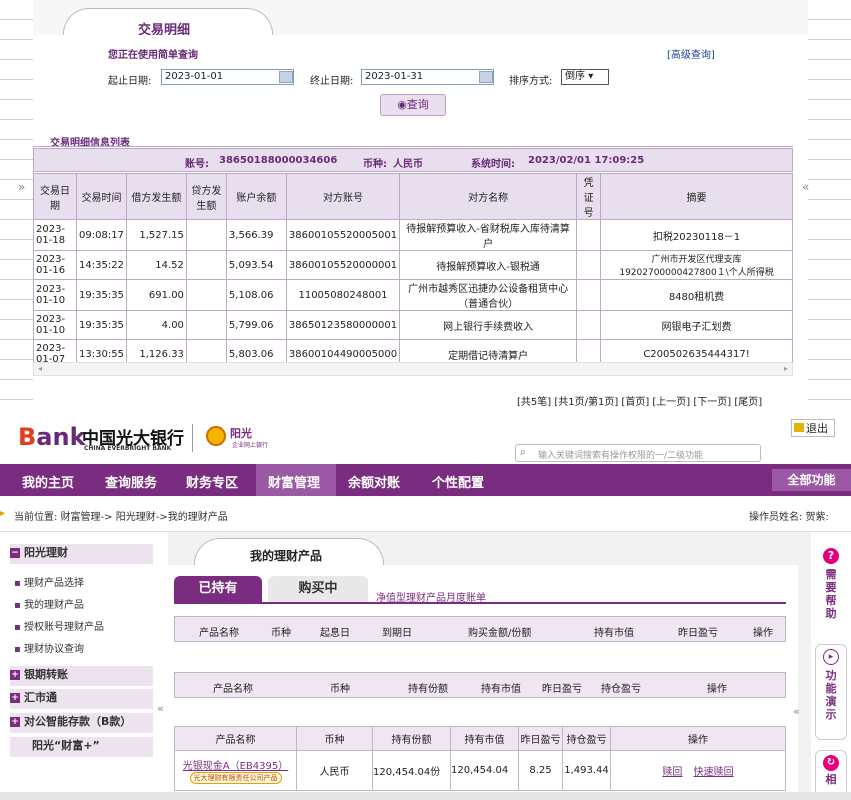 The image size is (851, 800). What do you see at coordinates (343, 265) in the screenshot?
I see `cell-counter-account: 38600105520000001` at bounding box center [343, 265].